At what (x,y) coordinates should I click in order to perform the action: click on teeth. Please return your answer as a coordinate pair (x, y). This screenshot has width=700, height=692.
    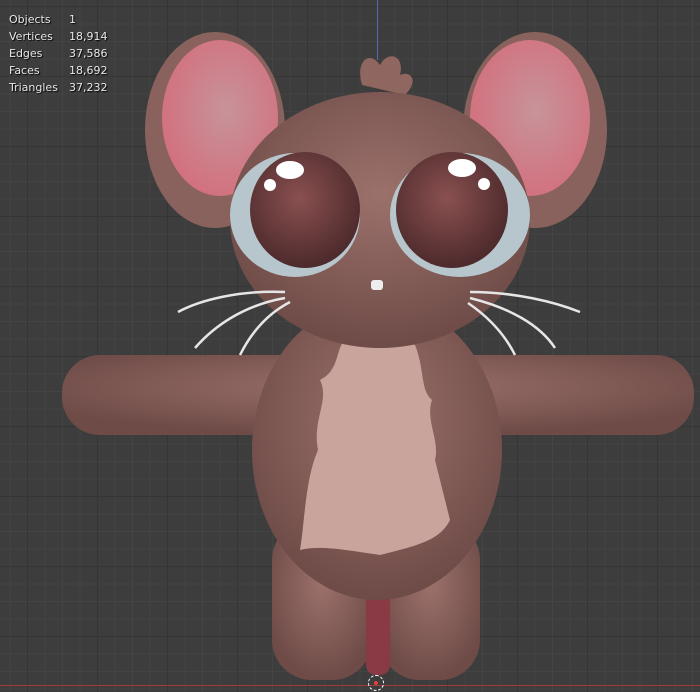
    Looking at the image, I should click on (377, 285).